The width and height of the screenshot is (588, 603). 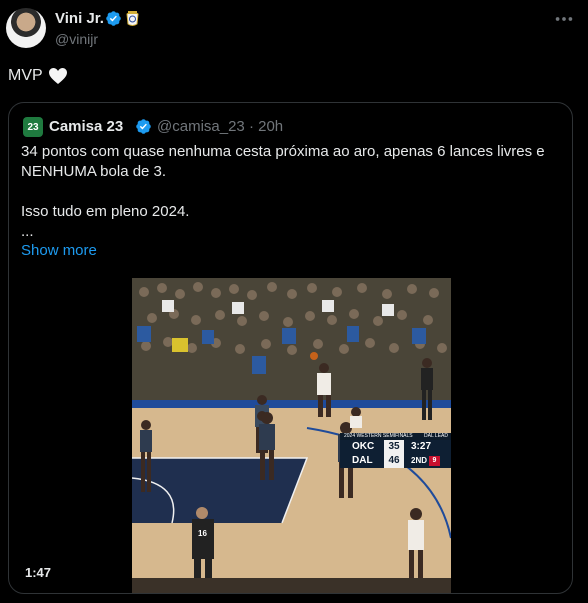 What do you see at coordinates (105, 211) in the screenshot?
I see `quoted-body-line: Isso tudo em pleno 2024.` at bounding box center [105, 211].